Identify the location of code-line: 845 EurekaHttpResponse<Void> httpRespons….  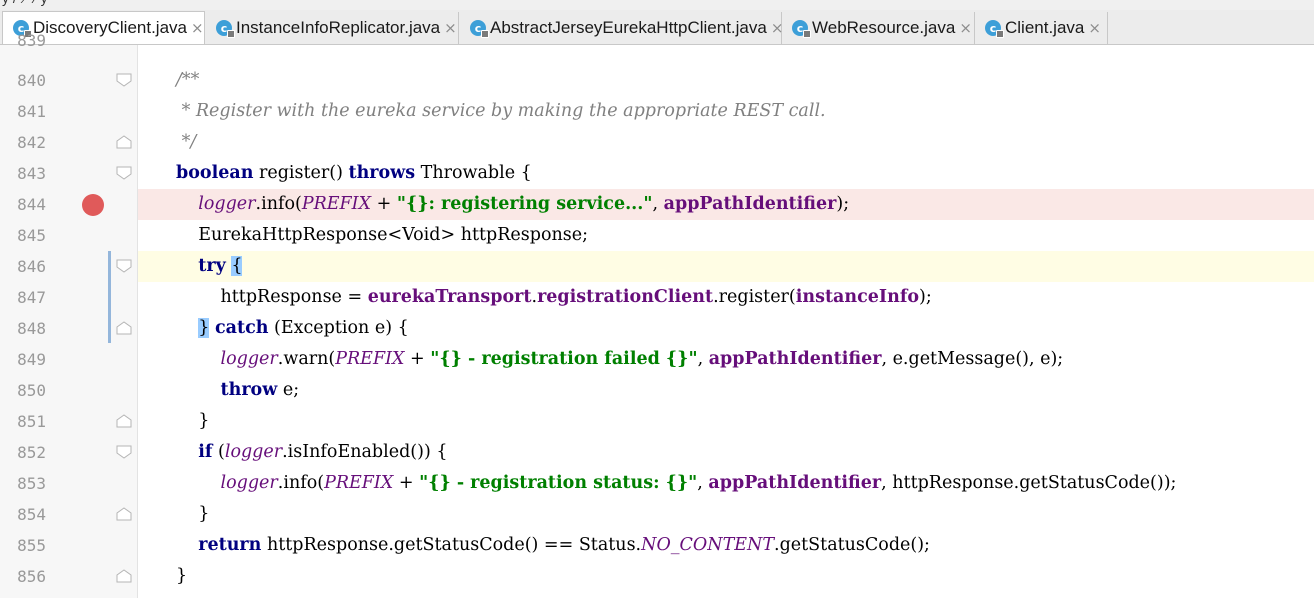
(657, 235).